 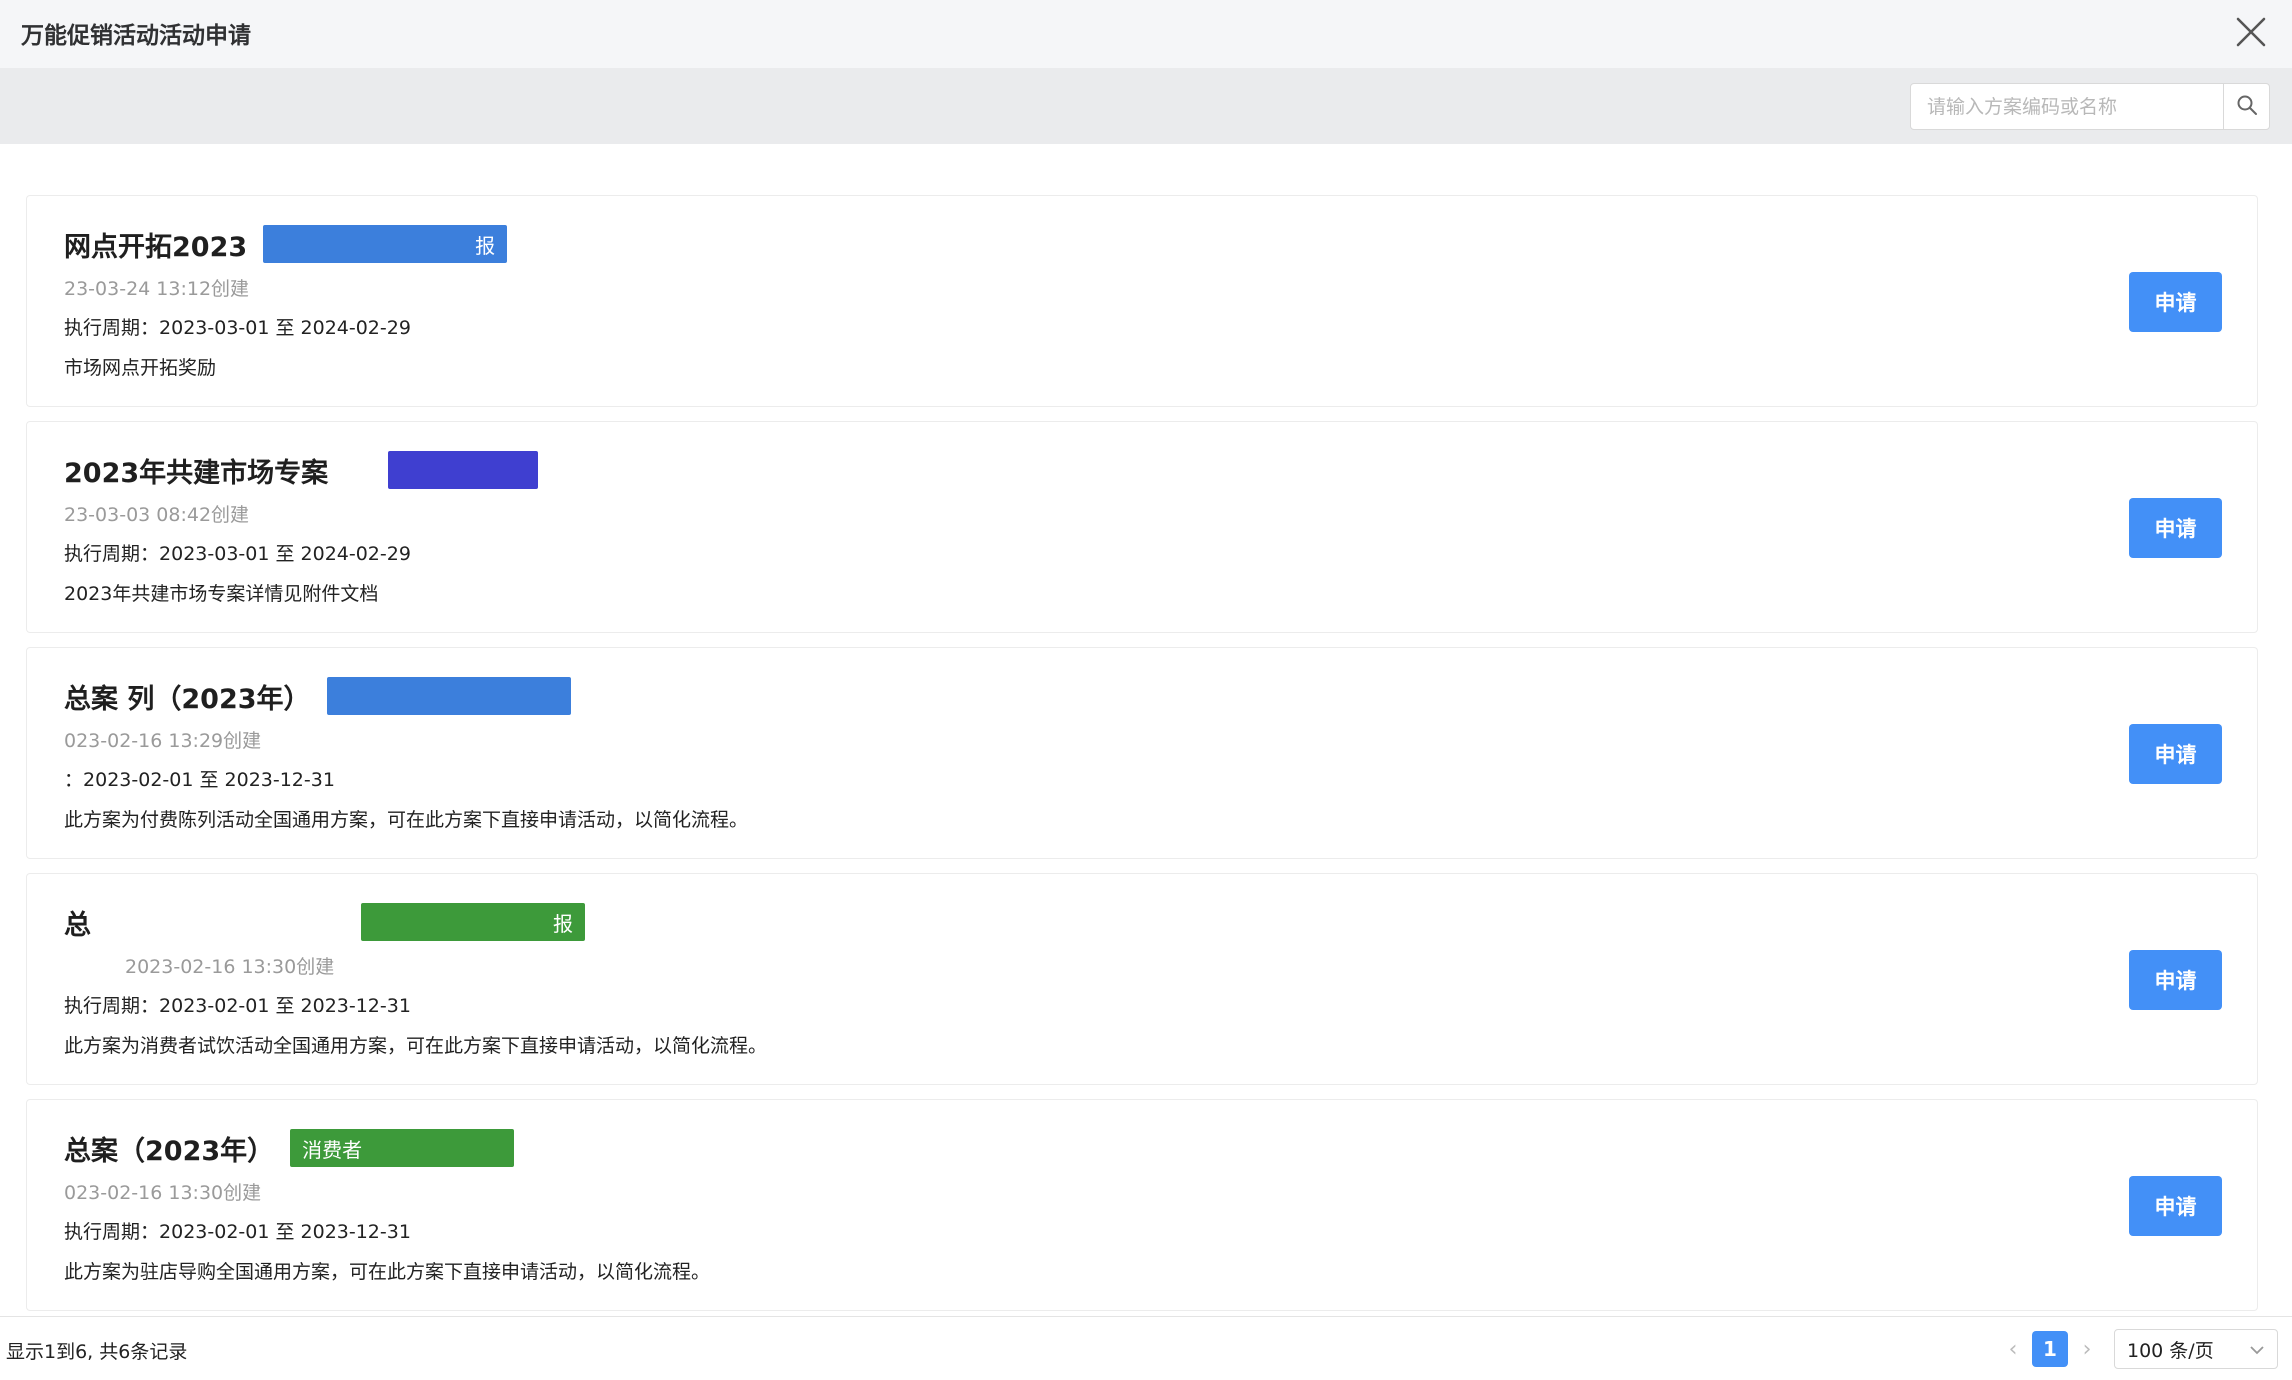 I want to click on pagination: ‹ 1 › 100 条/页, so click(x=2138, y=1349).